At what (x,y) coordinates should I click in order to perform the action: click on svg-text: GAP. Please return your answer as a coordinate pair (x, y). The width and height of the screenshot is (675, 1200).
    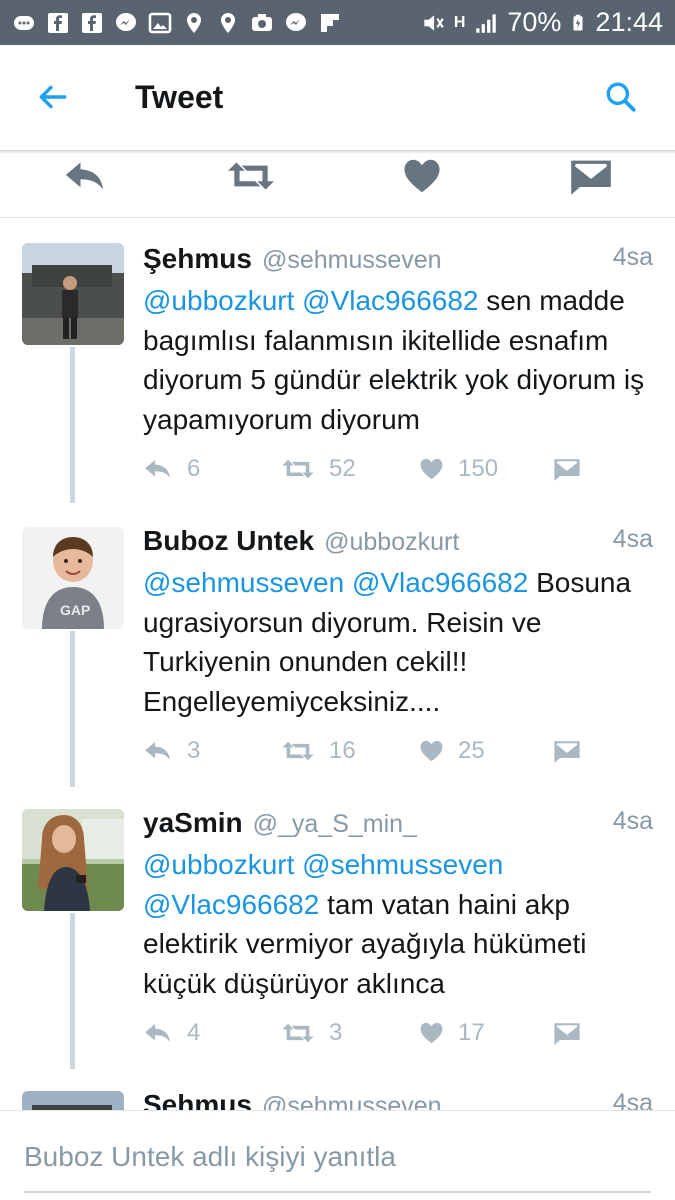
    Looking at the image, I should click on (75, 610).